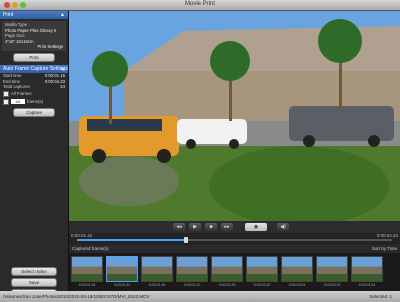  What do you see at coordinates (18, 102) in the screenshot?
I see `frames-interval-input: 10` at bounding box center [18, 102].